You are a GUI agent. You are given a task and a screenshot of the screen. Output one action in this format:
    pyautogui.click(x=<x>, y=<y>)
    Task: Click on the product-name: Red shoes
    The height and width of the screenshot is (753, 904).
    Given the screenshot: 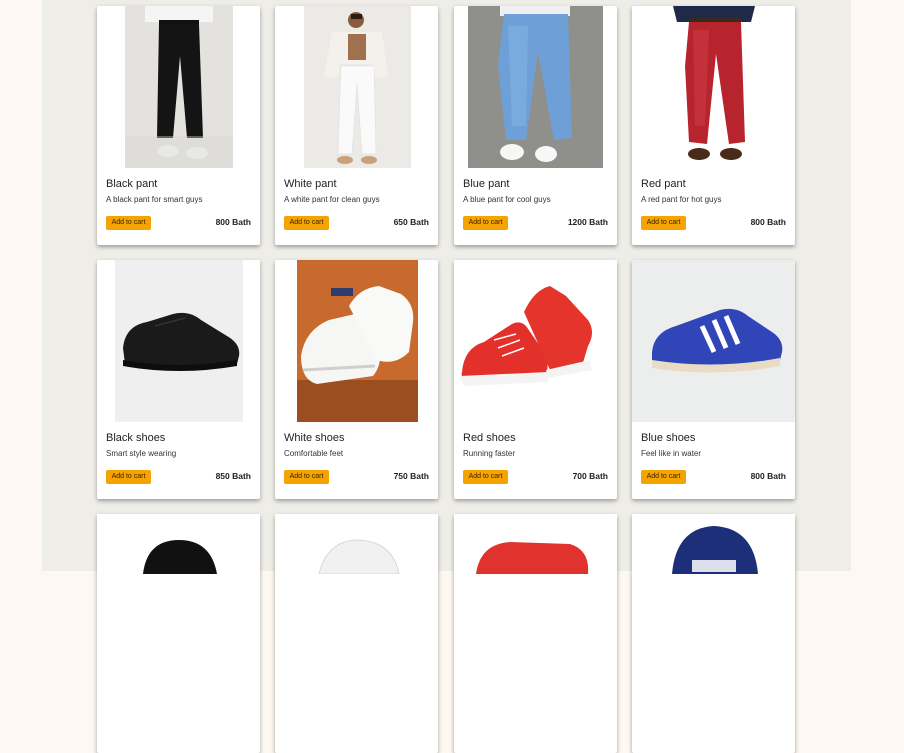 What is the action you would take?
    pyautogui.click(x=489, y=438)
    